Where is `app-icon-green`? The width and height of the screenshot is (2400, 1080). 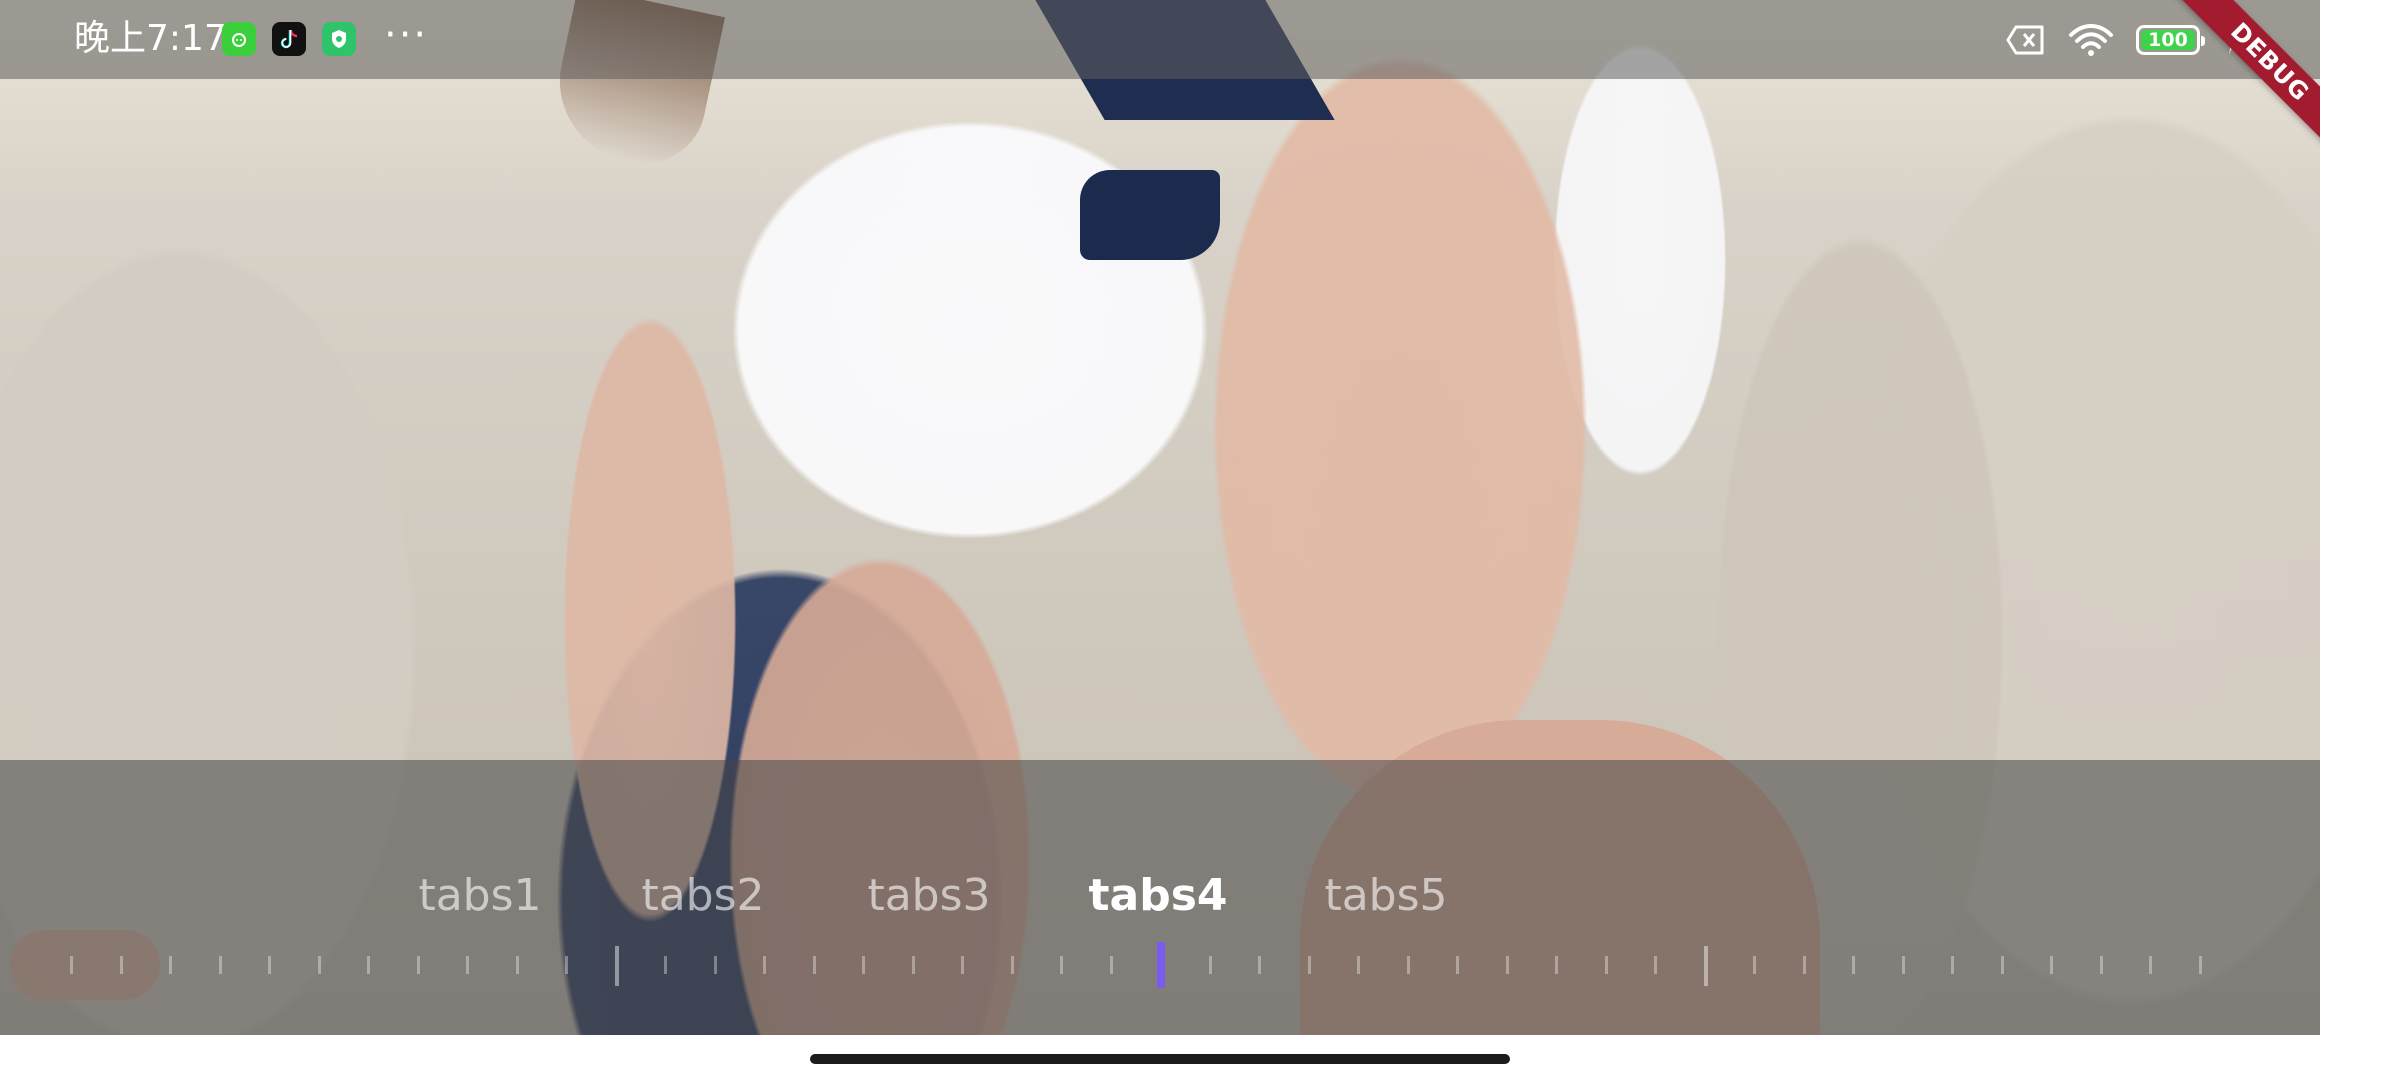
app-icon-green is located at coordinates (239, 39).